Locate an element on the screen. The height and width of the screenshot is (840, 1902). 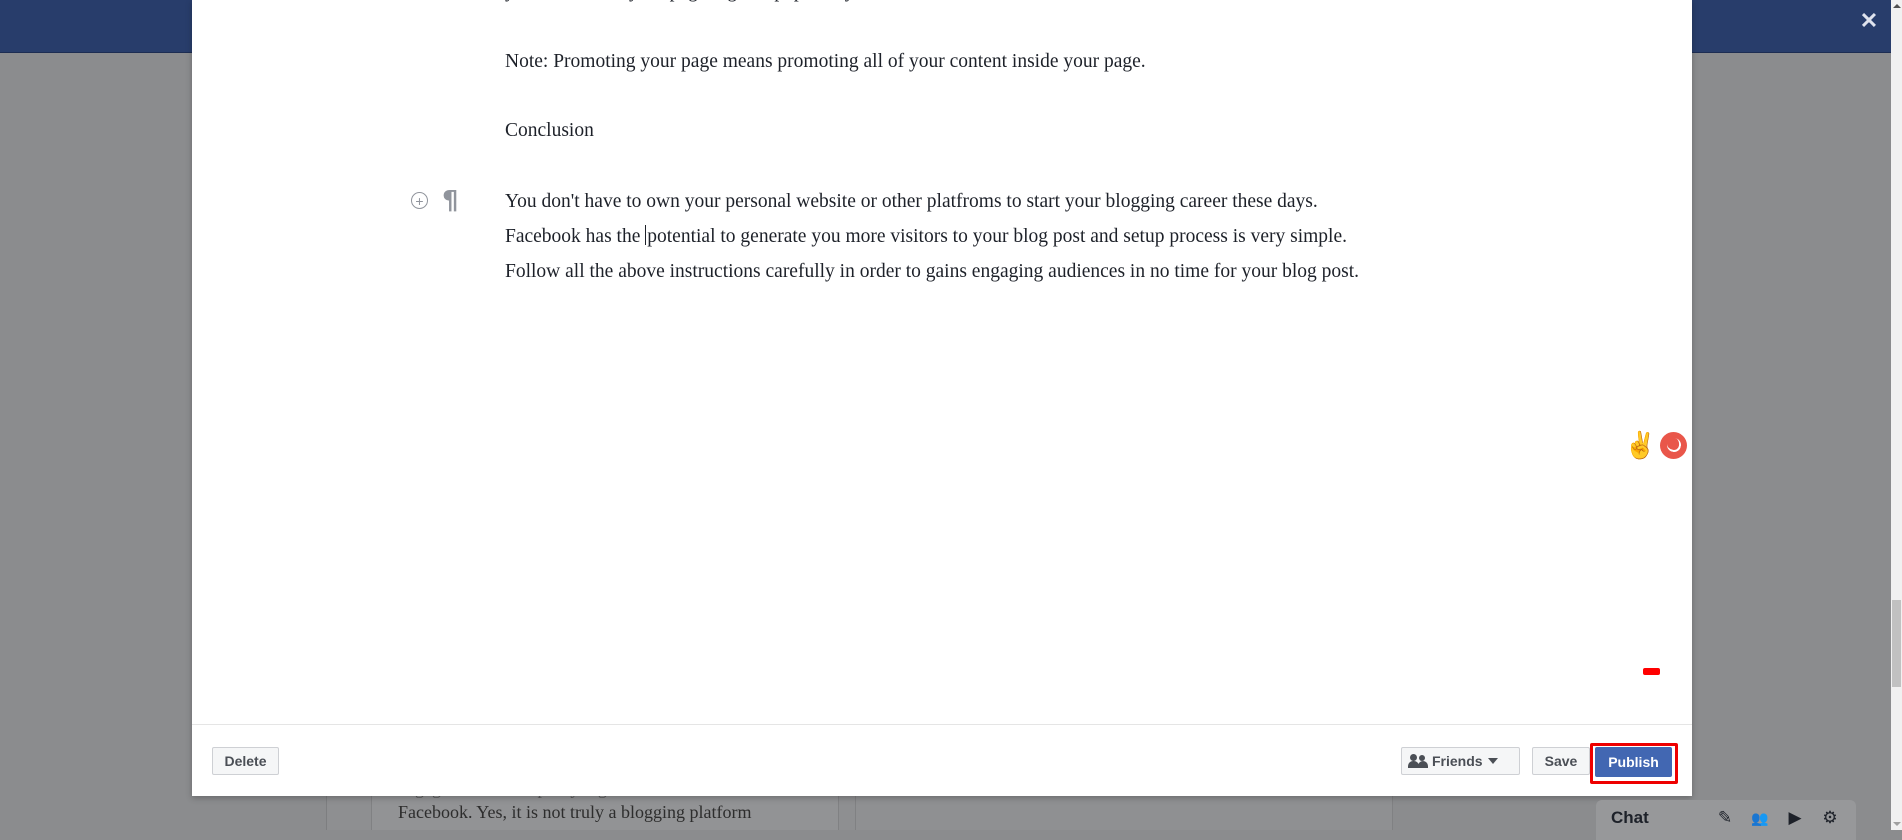
chat-label: Chat is located at coordinates (1630, 817).